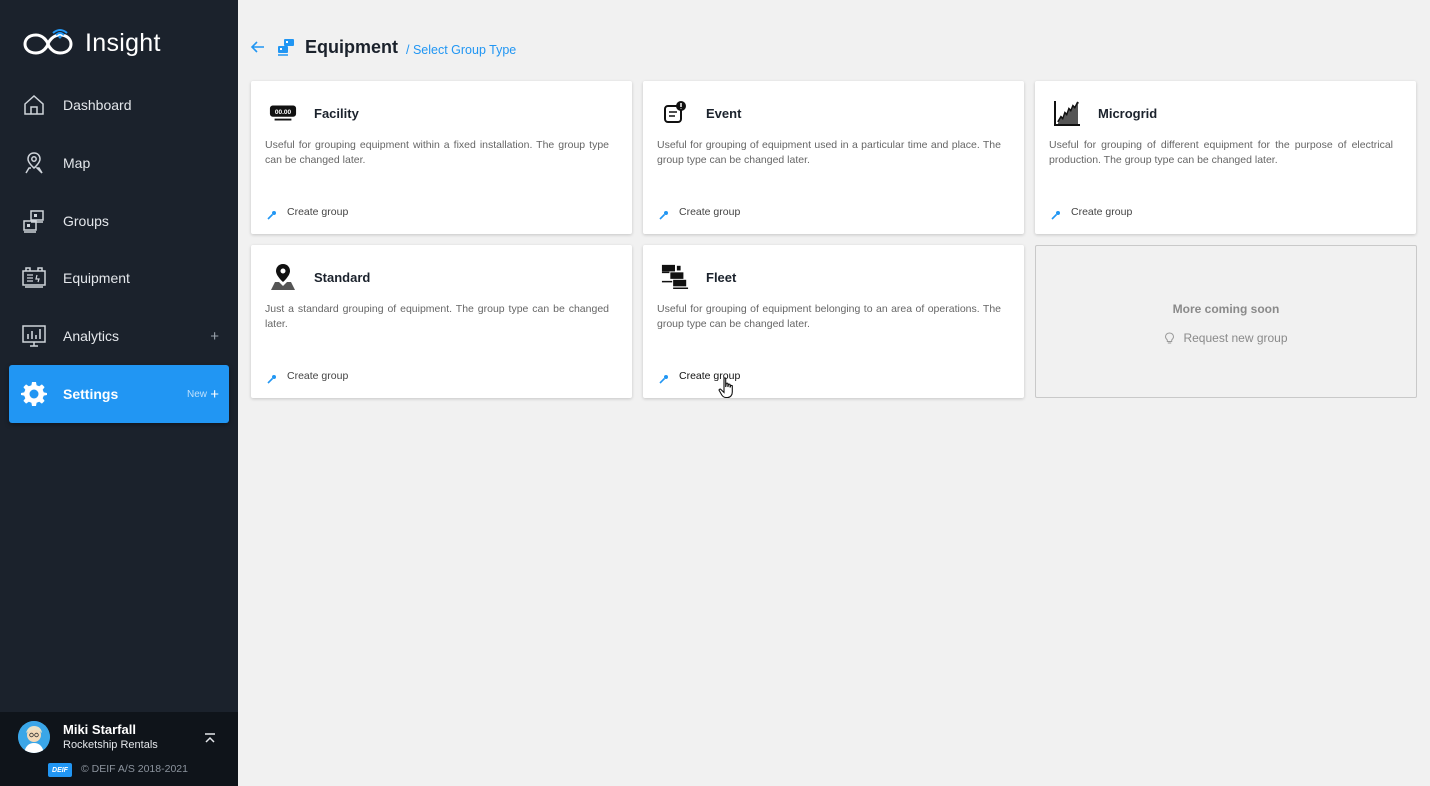  I want to click on analytics-icon, so click(34, 336).